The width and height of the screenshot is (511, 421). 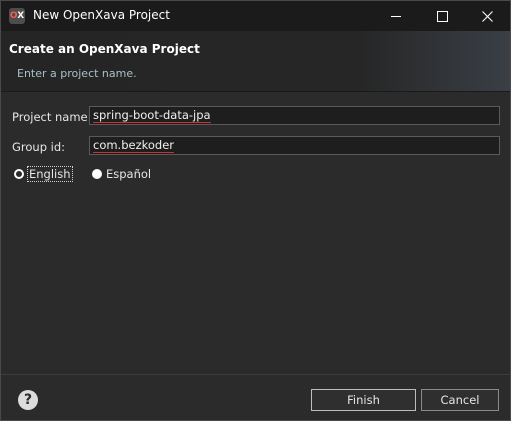 I want to click on footer-separator, so click(x=255, y=374).